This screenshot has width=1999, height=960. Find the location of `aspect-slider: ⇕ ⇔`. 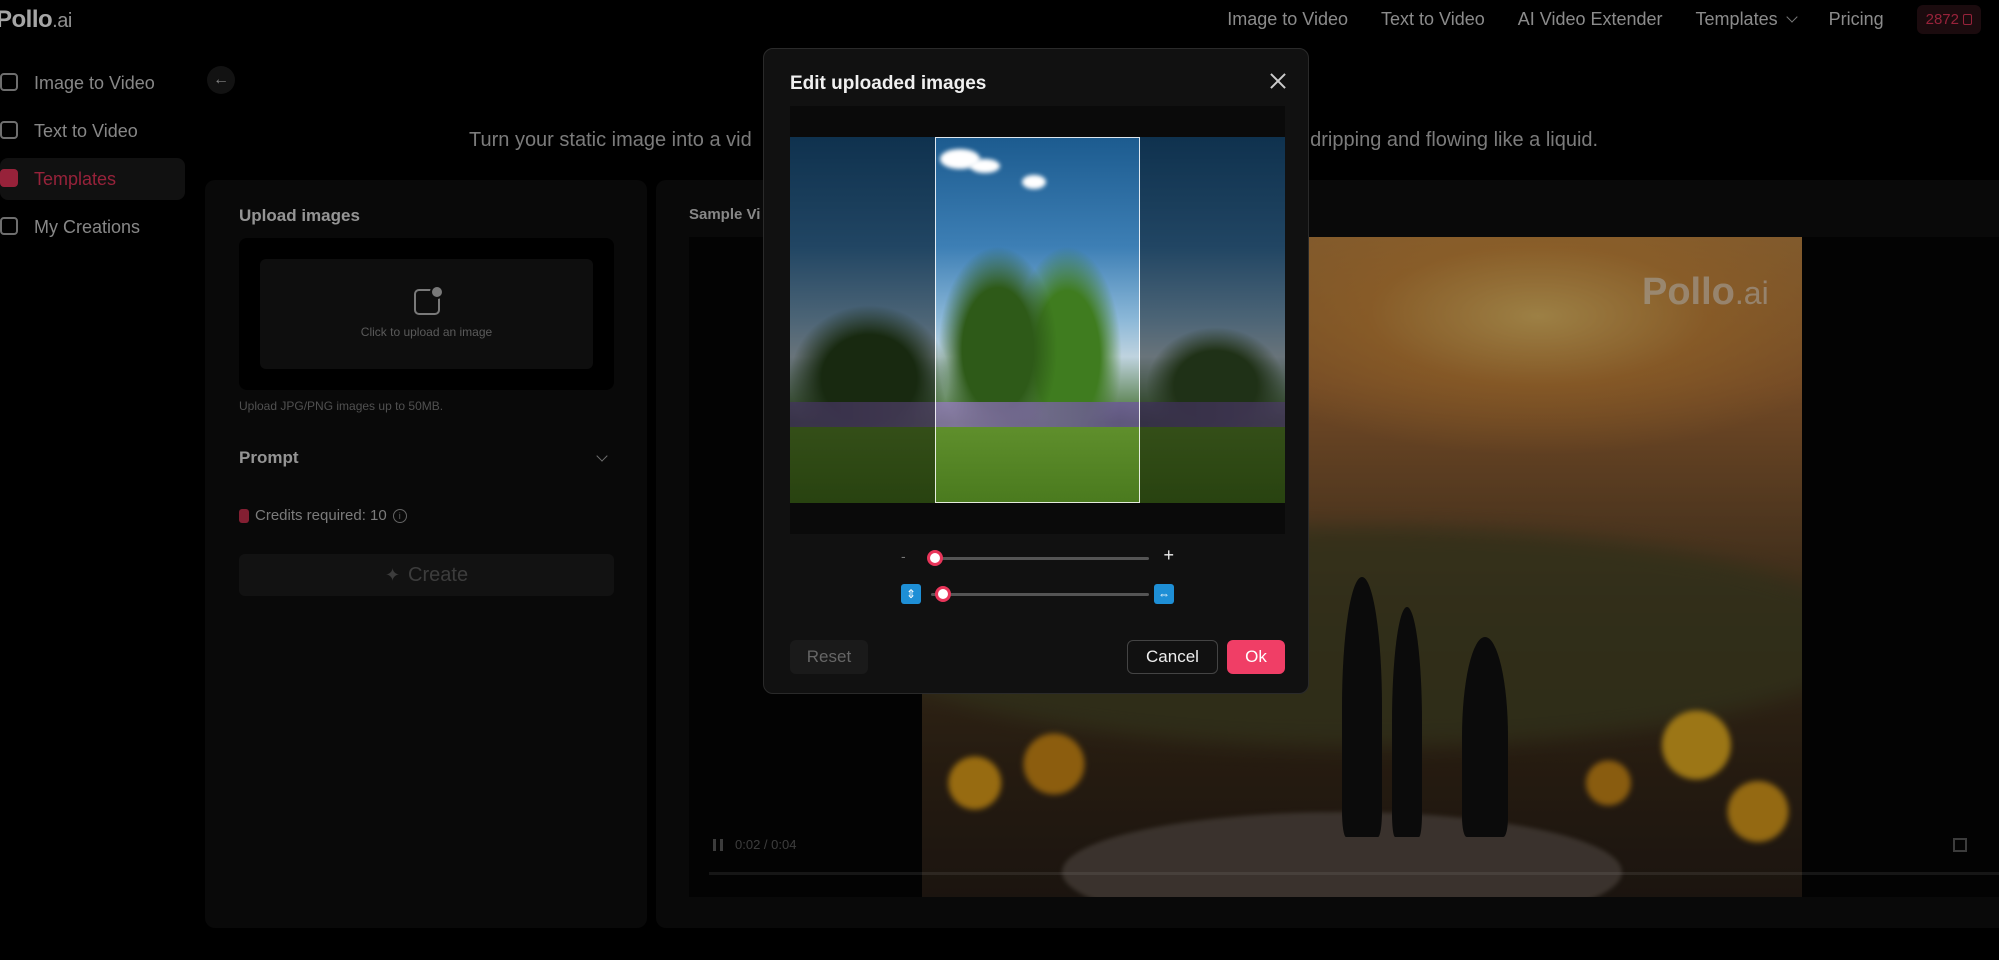

aspect-slider: ⇕ ⇔ is located at coordinates (1037, 594).